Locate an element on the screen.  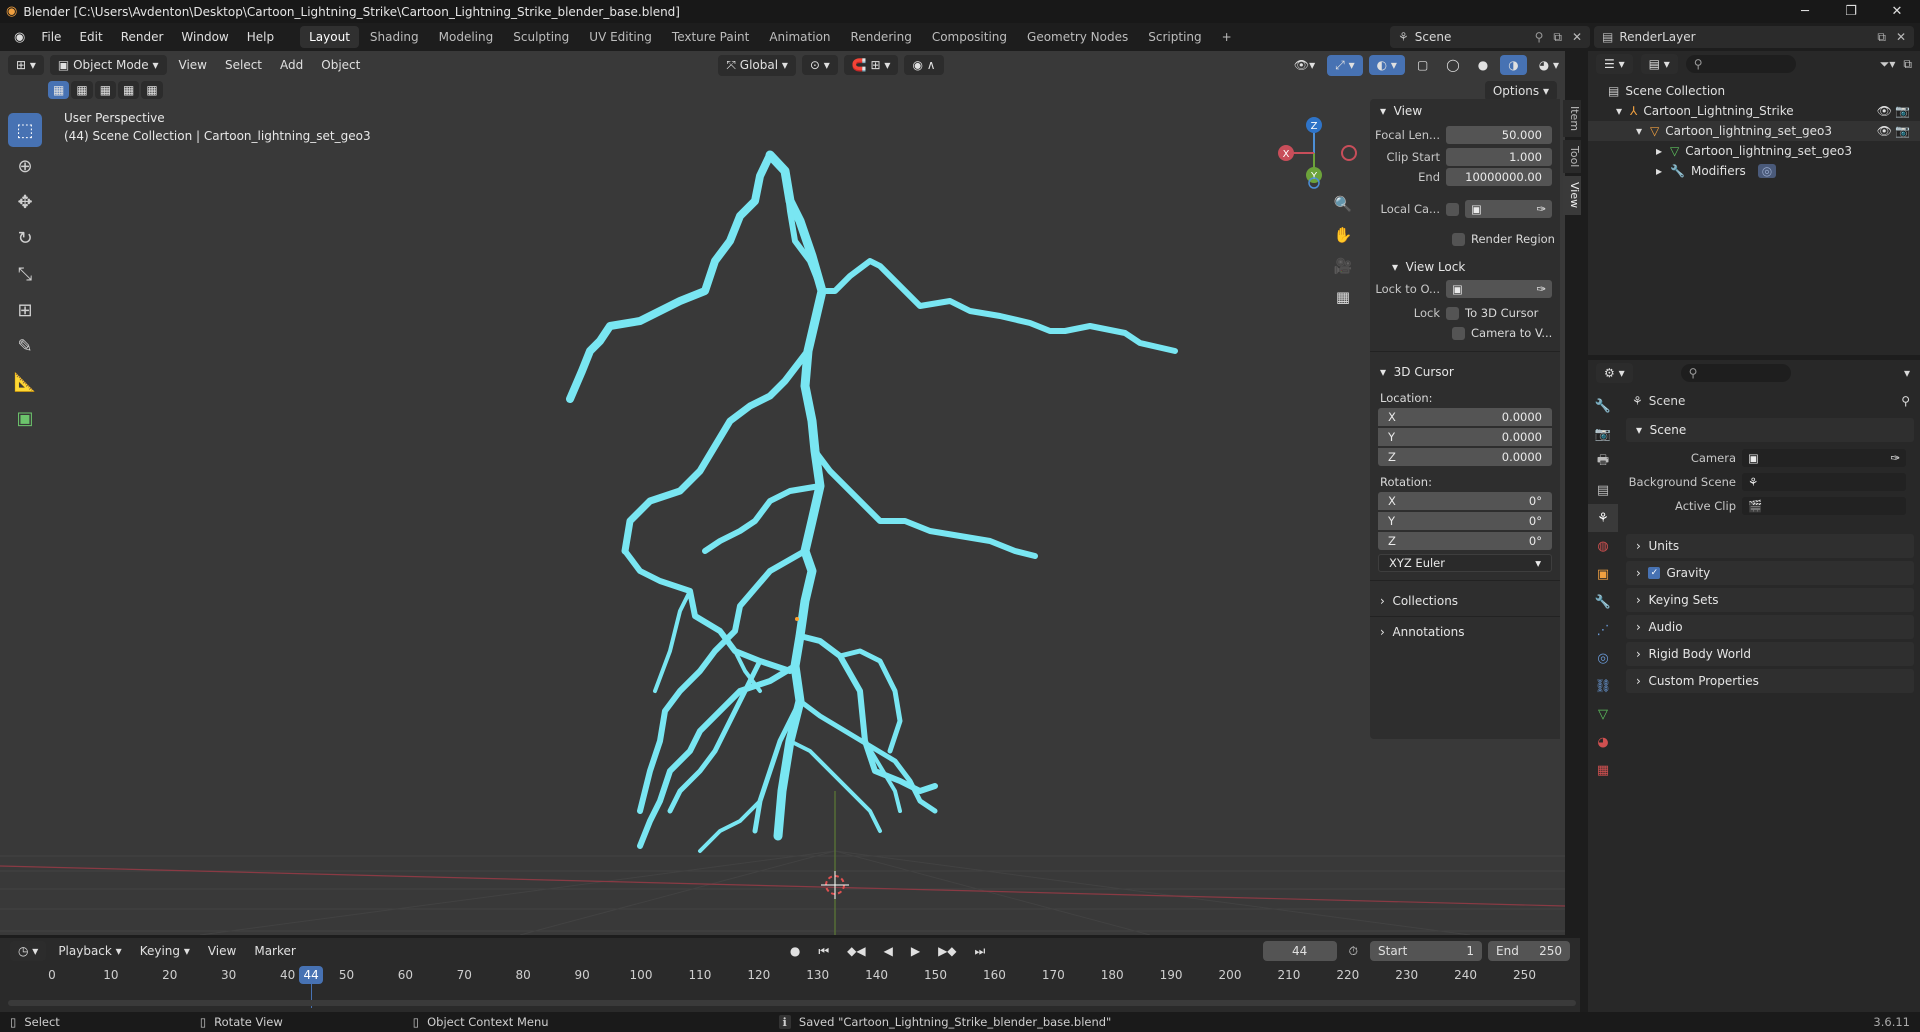
delete-view-layer-icon: ✕ is located at coordinates (1905, 37).